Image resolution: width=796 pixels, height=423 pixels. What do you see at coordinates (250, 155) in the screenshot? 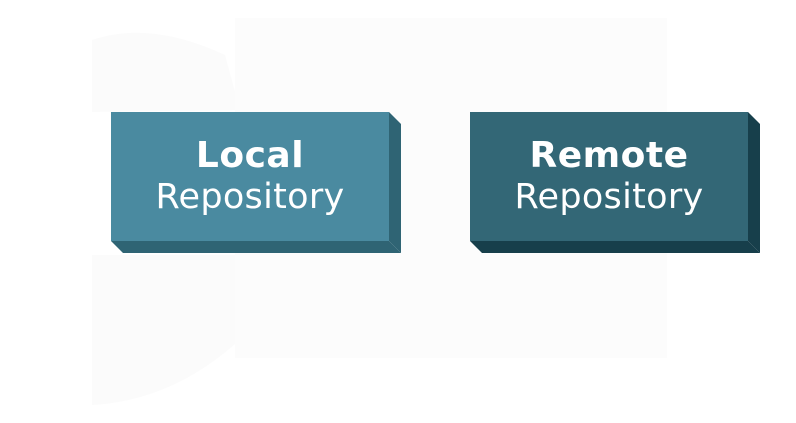
I see `local-title: Local` at bounding box center [250, 155].